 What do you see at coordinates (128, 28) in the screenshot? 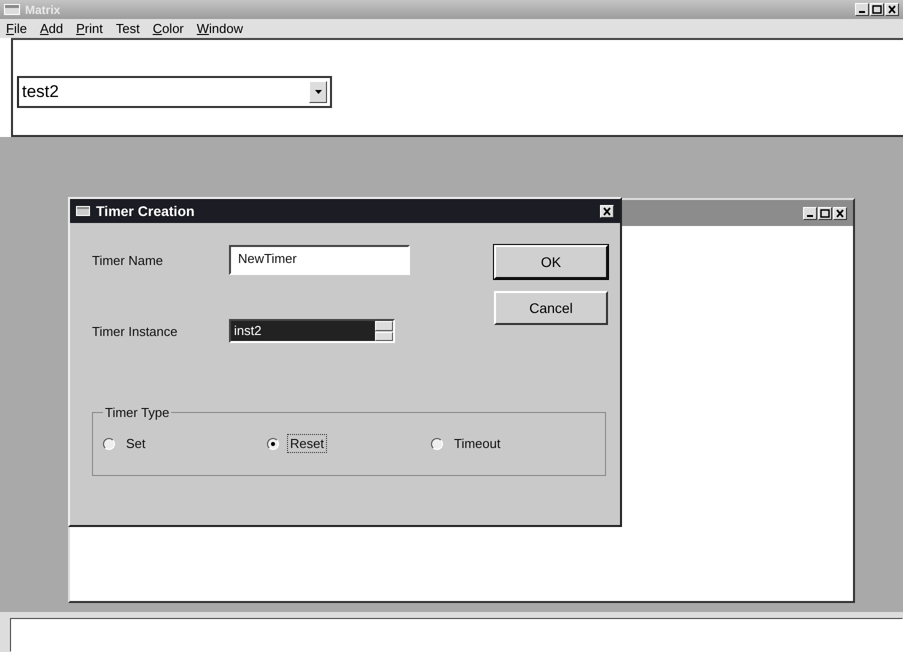
I see `menu-item: Test` at bounding box center [128, 28].